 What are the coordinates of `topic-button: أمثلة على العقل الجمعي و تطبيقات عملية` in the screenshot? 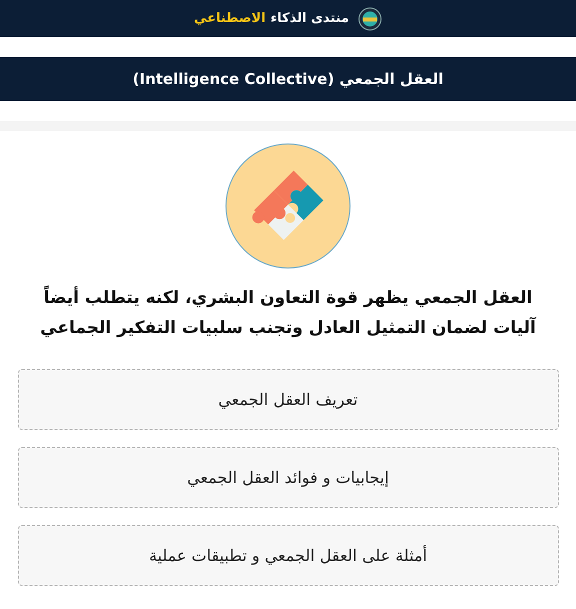 It's located at (288, 555).